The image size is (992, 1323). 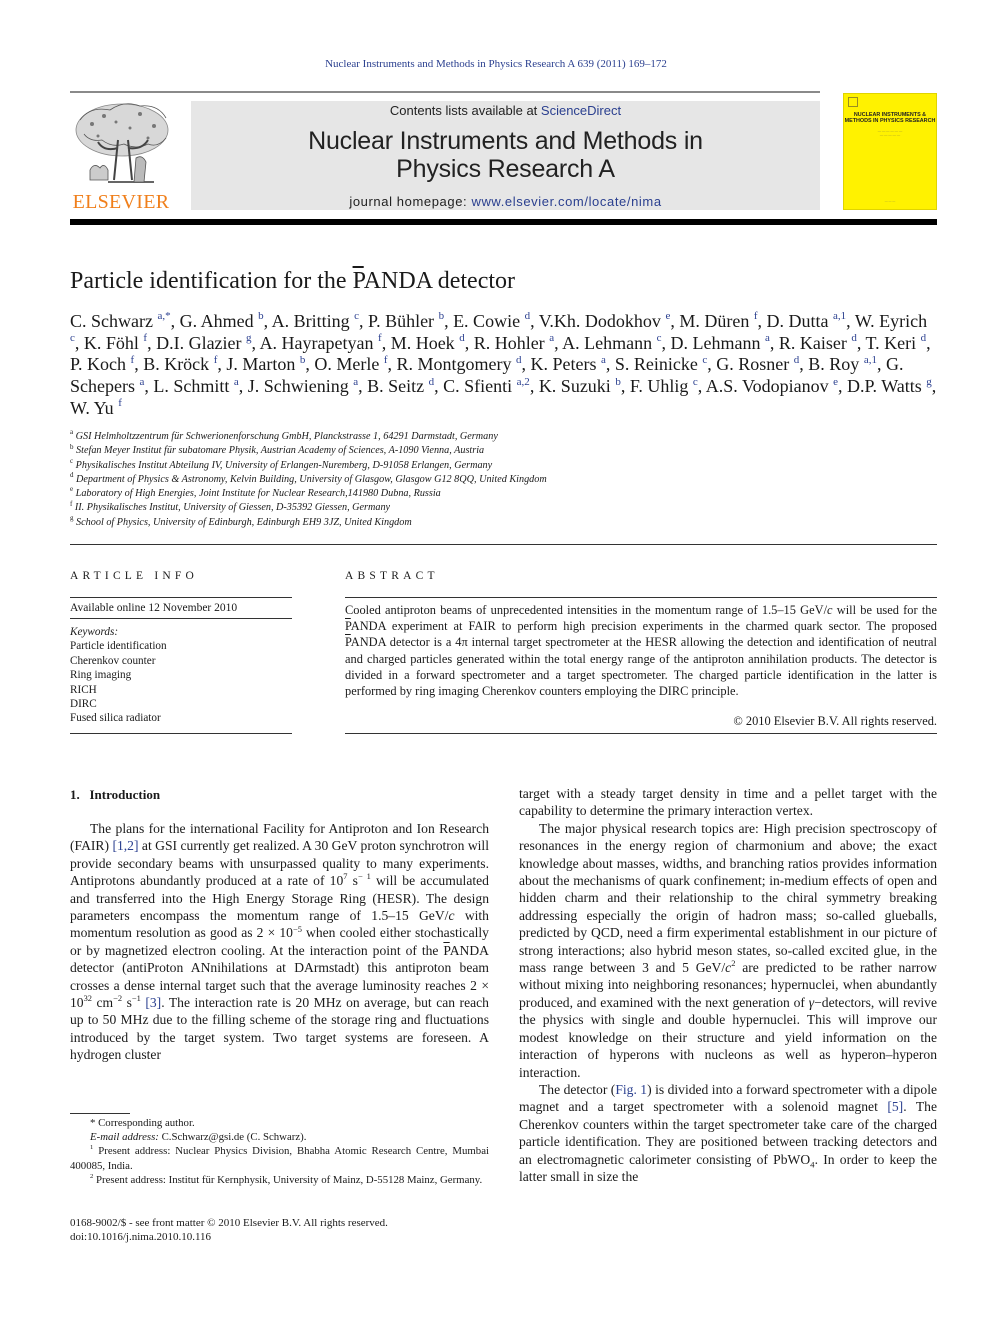 I want to click on sciencedirect-link: ScienceDirect, so click(x=581, y=110).